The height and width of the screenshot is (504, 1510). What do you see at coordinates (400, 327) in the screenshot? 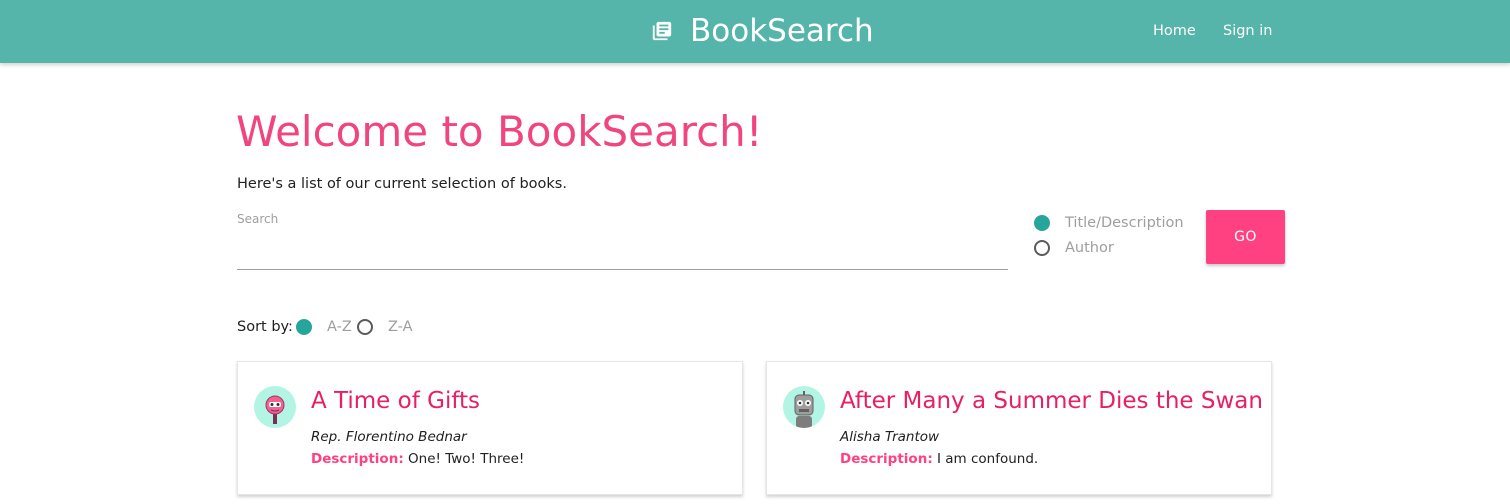
I see `sort-za-label: Z-A` at bounding box center [400, 327].